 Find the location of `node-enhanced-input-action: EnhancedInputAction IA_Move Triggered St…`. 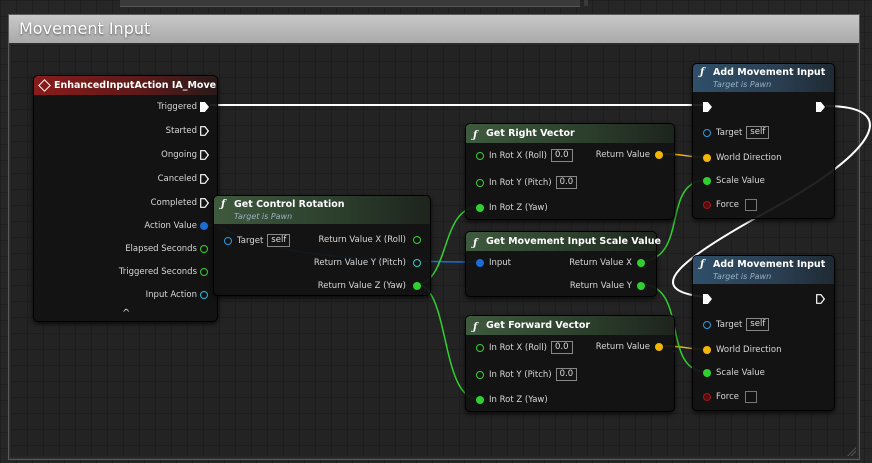

node-enhanced-input-action: EnhancedInputAction IA_Move Triggered St… is located at coordinates (125, 198).